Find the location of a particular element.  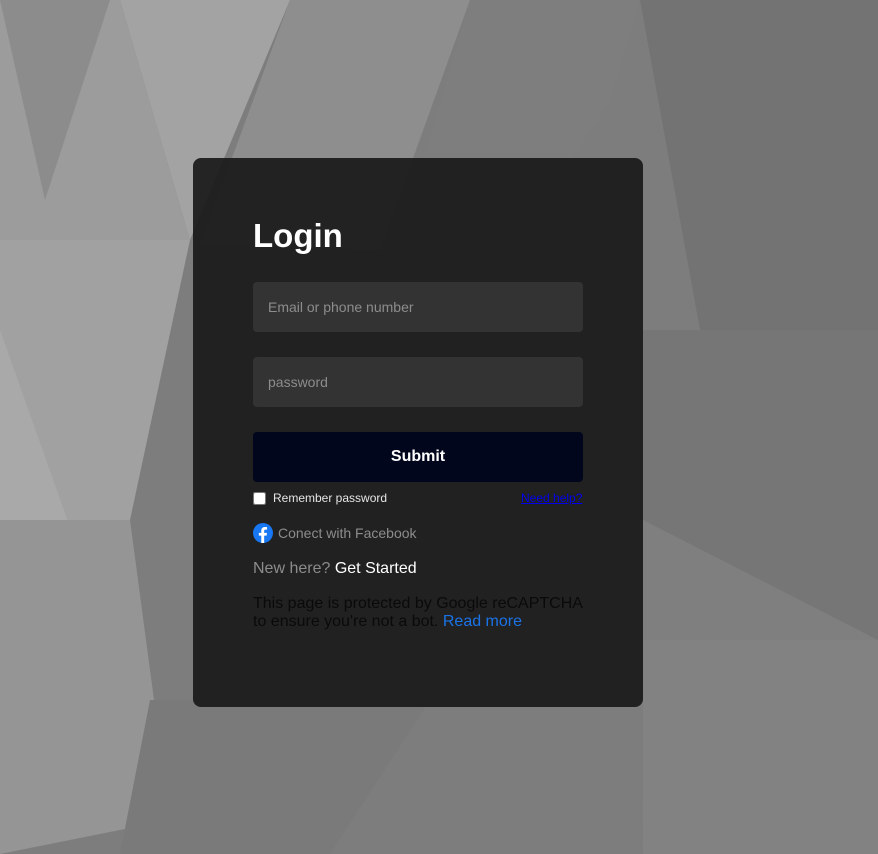

email-input is located at coordinates (418, 307).